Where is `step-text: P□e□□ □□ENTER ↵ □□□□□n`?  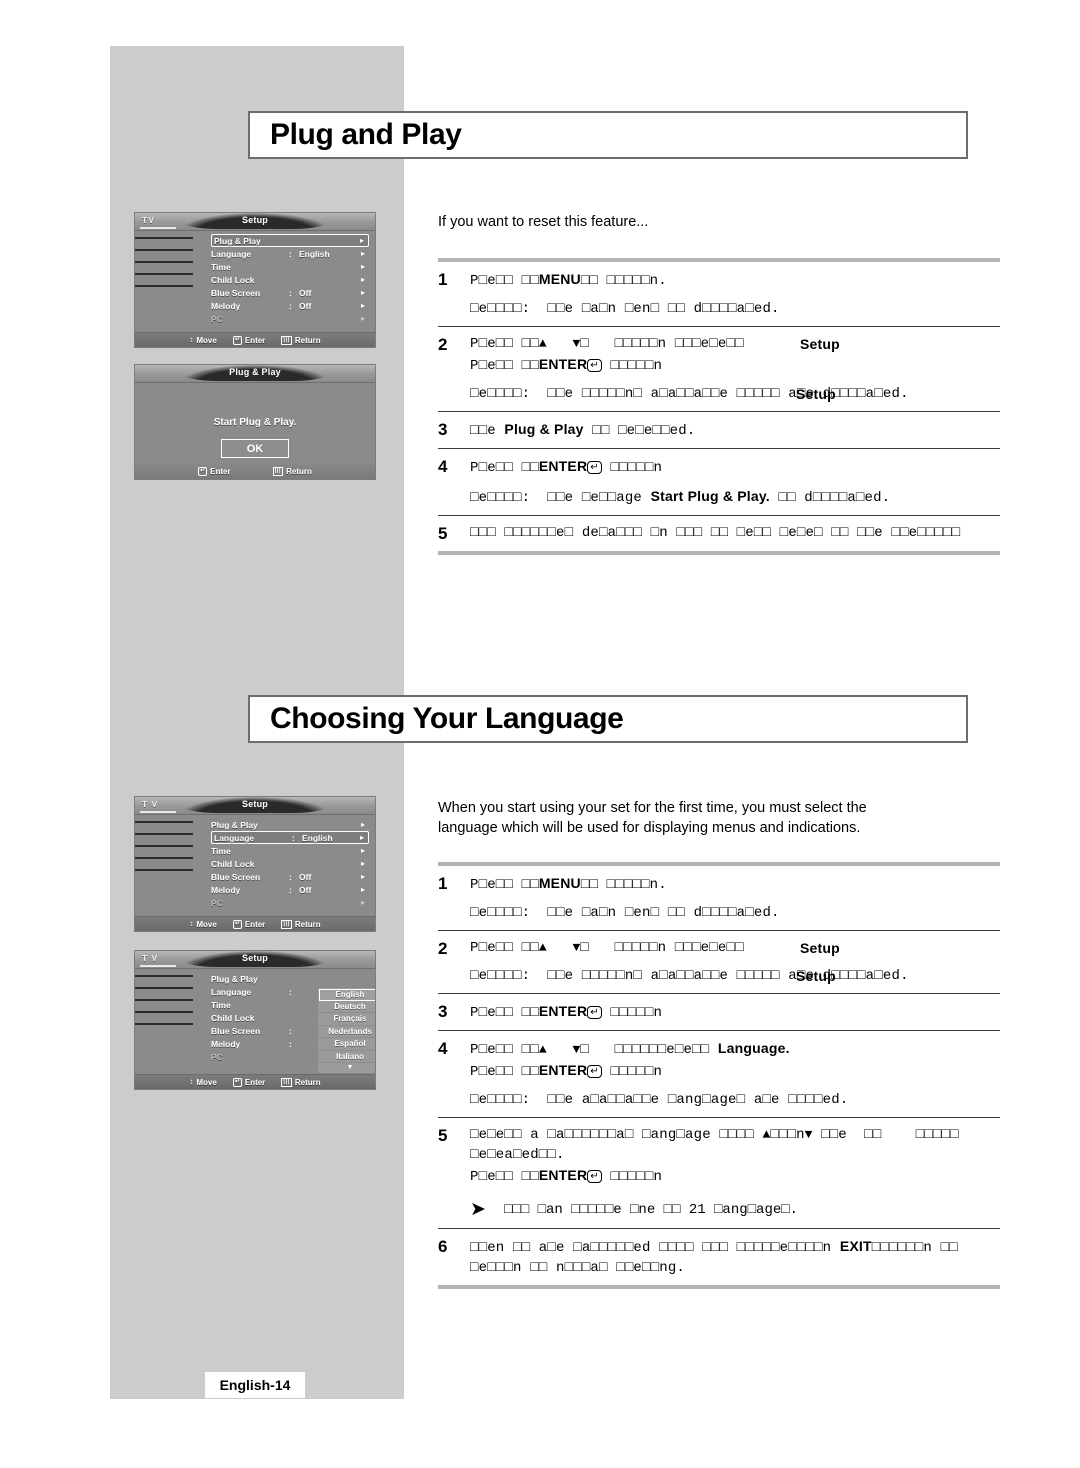
step-text: P□e□□ □□ENTER ↵ □□□□□n is located at coordinates (735, 1012).